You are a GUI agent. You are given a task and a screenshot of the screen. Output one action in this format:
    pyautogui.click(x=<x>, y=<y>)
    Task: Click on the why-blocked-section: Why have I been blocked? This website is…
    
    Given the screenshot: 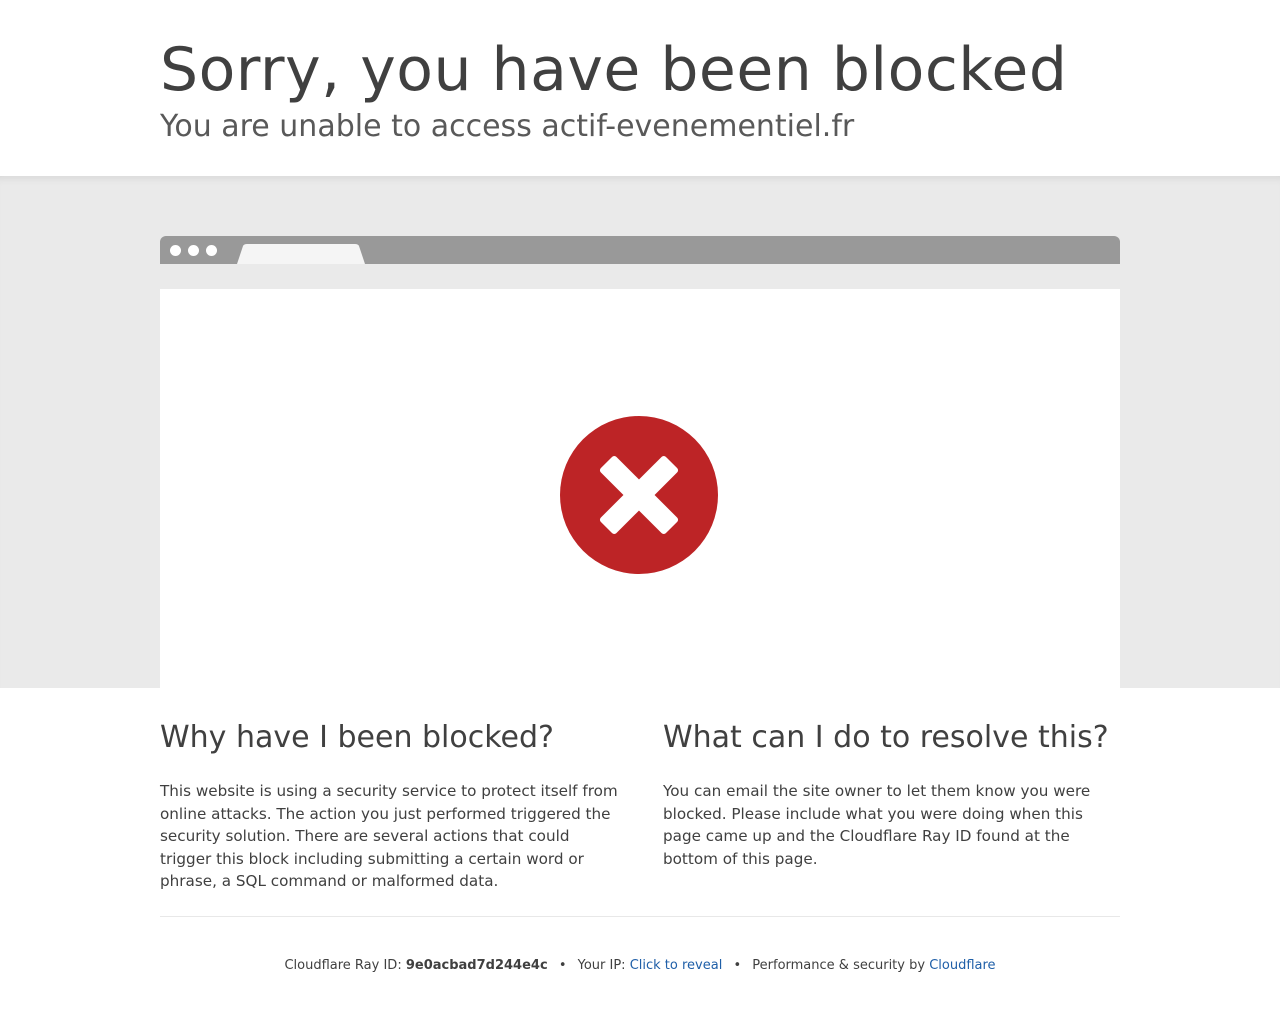 What is the action you would take?
    pyautogui.click(x=389, y=805)
    